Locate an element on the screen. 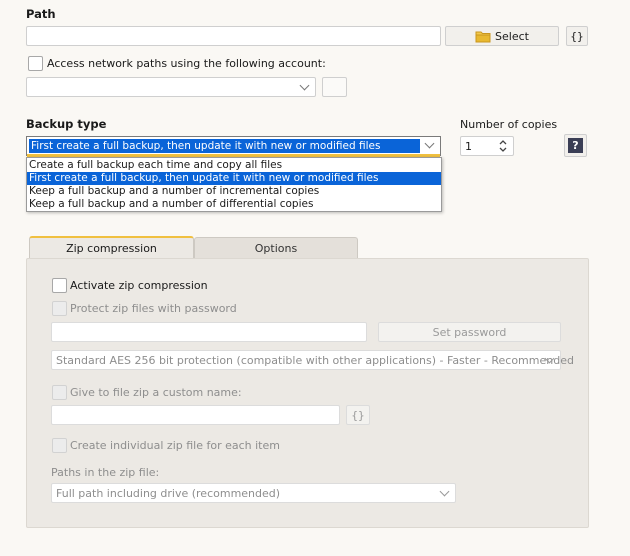  copies-value: 1 is located at coordinates (468, 146).